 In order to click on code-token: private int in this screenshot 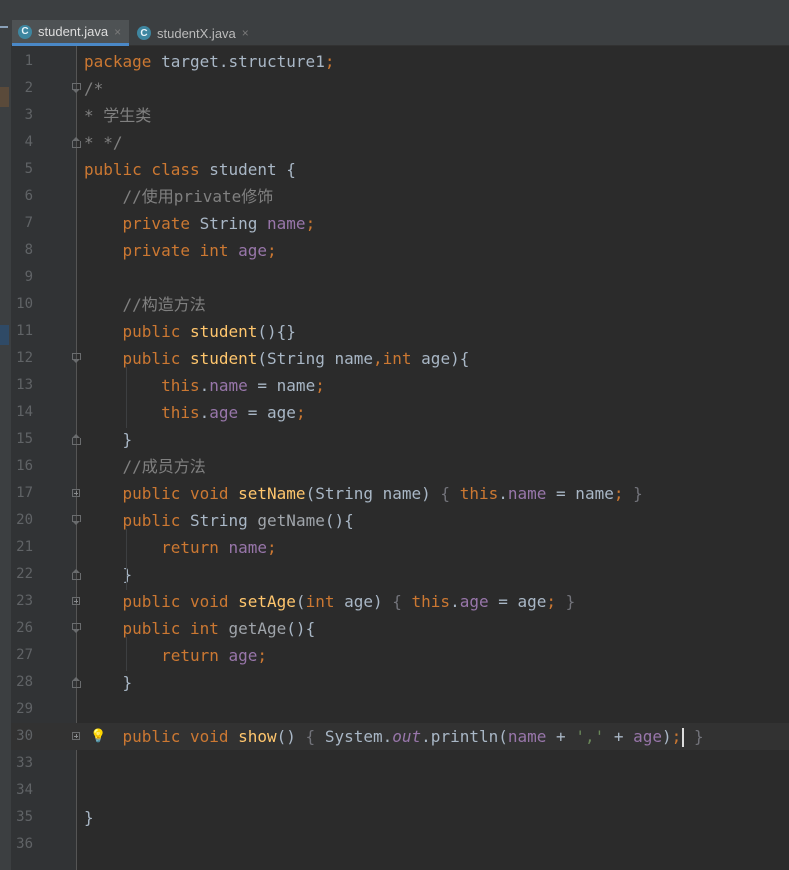, I will do `click(180, 250)`.